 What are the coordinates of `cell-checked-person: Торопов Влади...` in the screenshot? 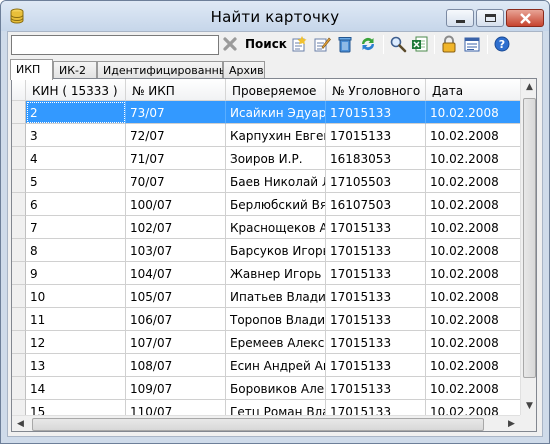 It's located at (276, 319).